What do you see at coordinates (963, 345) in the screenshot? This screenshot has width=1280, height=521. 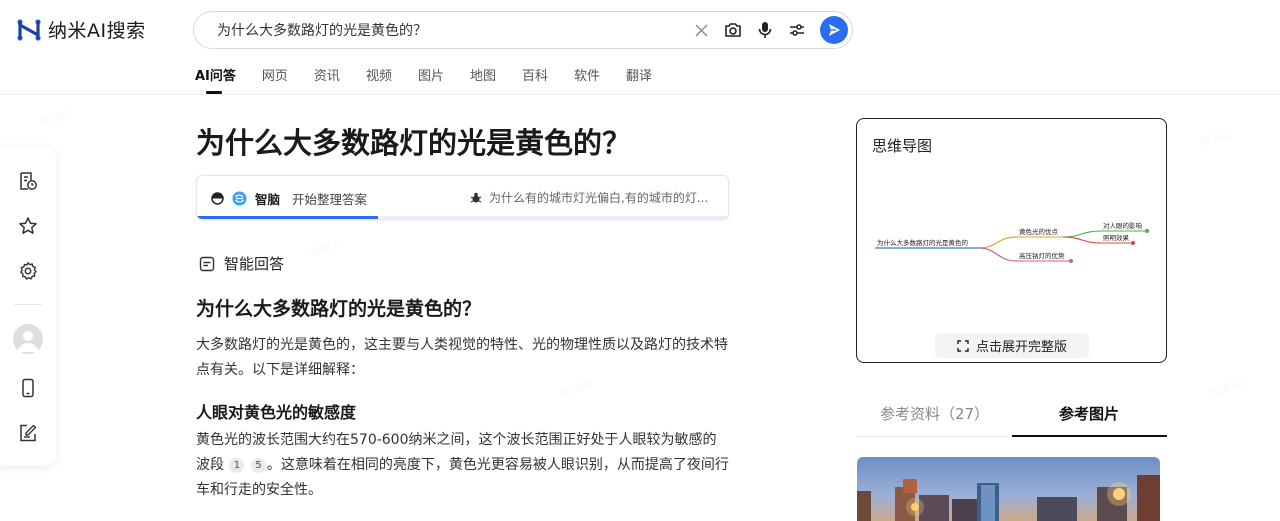 I see `expand-icon` at bounding box center [963, 345].